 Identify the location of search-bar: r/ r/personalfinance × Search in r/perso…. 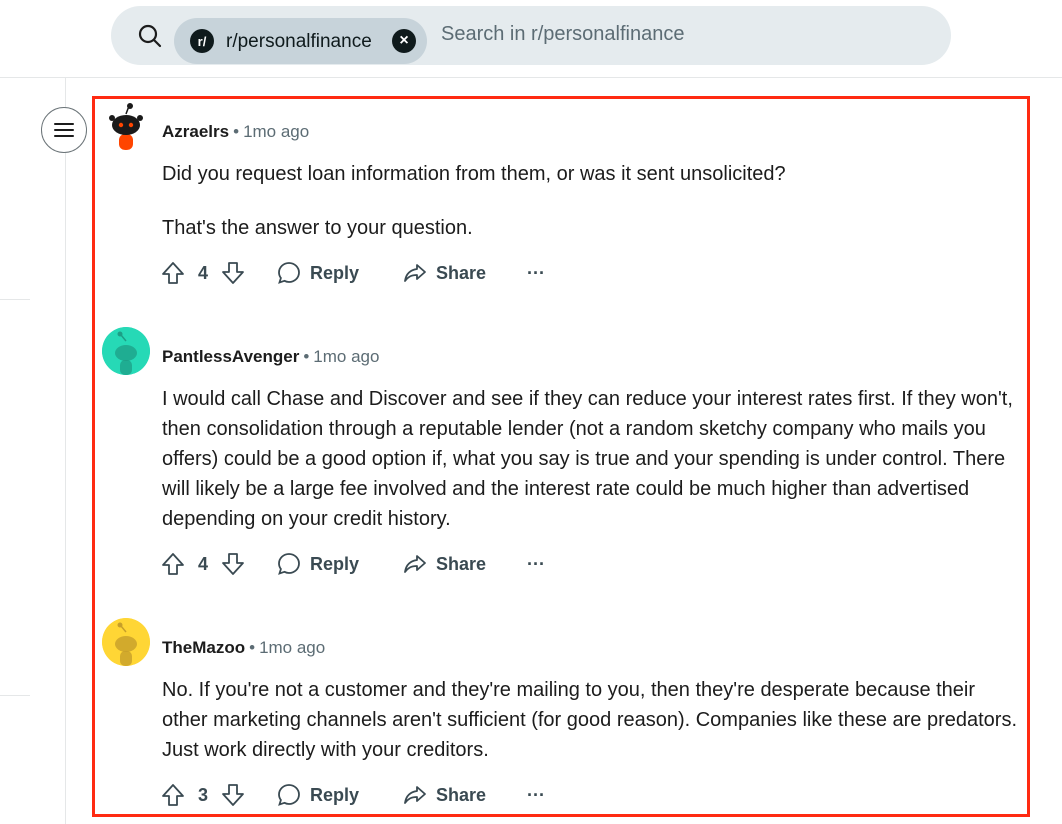
(531, 35).